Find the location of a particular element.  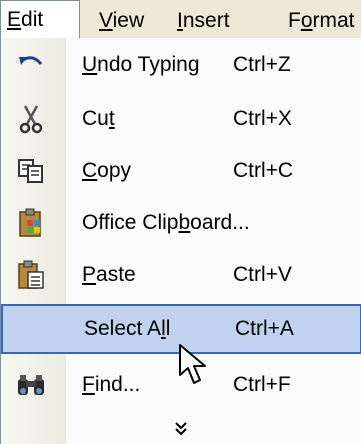

menu-item-shortcut: Ctrl+A is located at coordinates (264, 328).